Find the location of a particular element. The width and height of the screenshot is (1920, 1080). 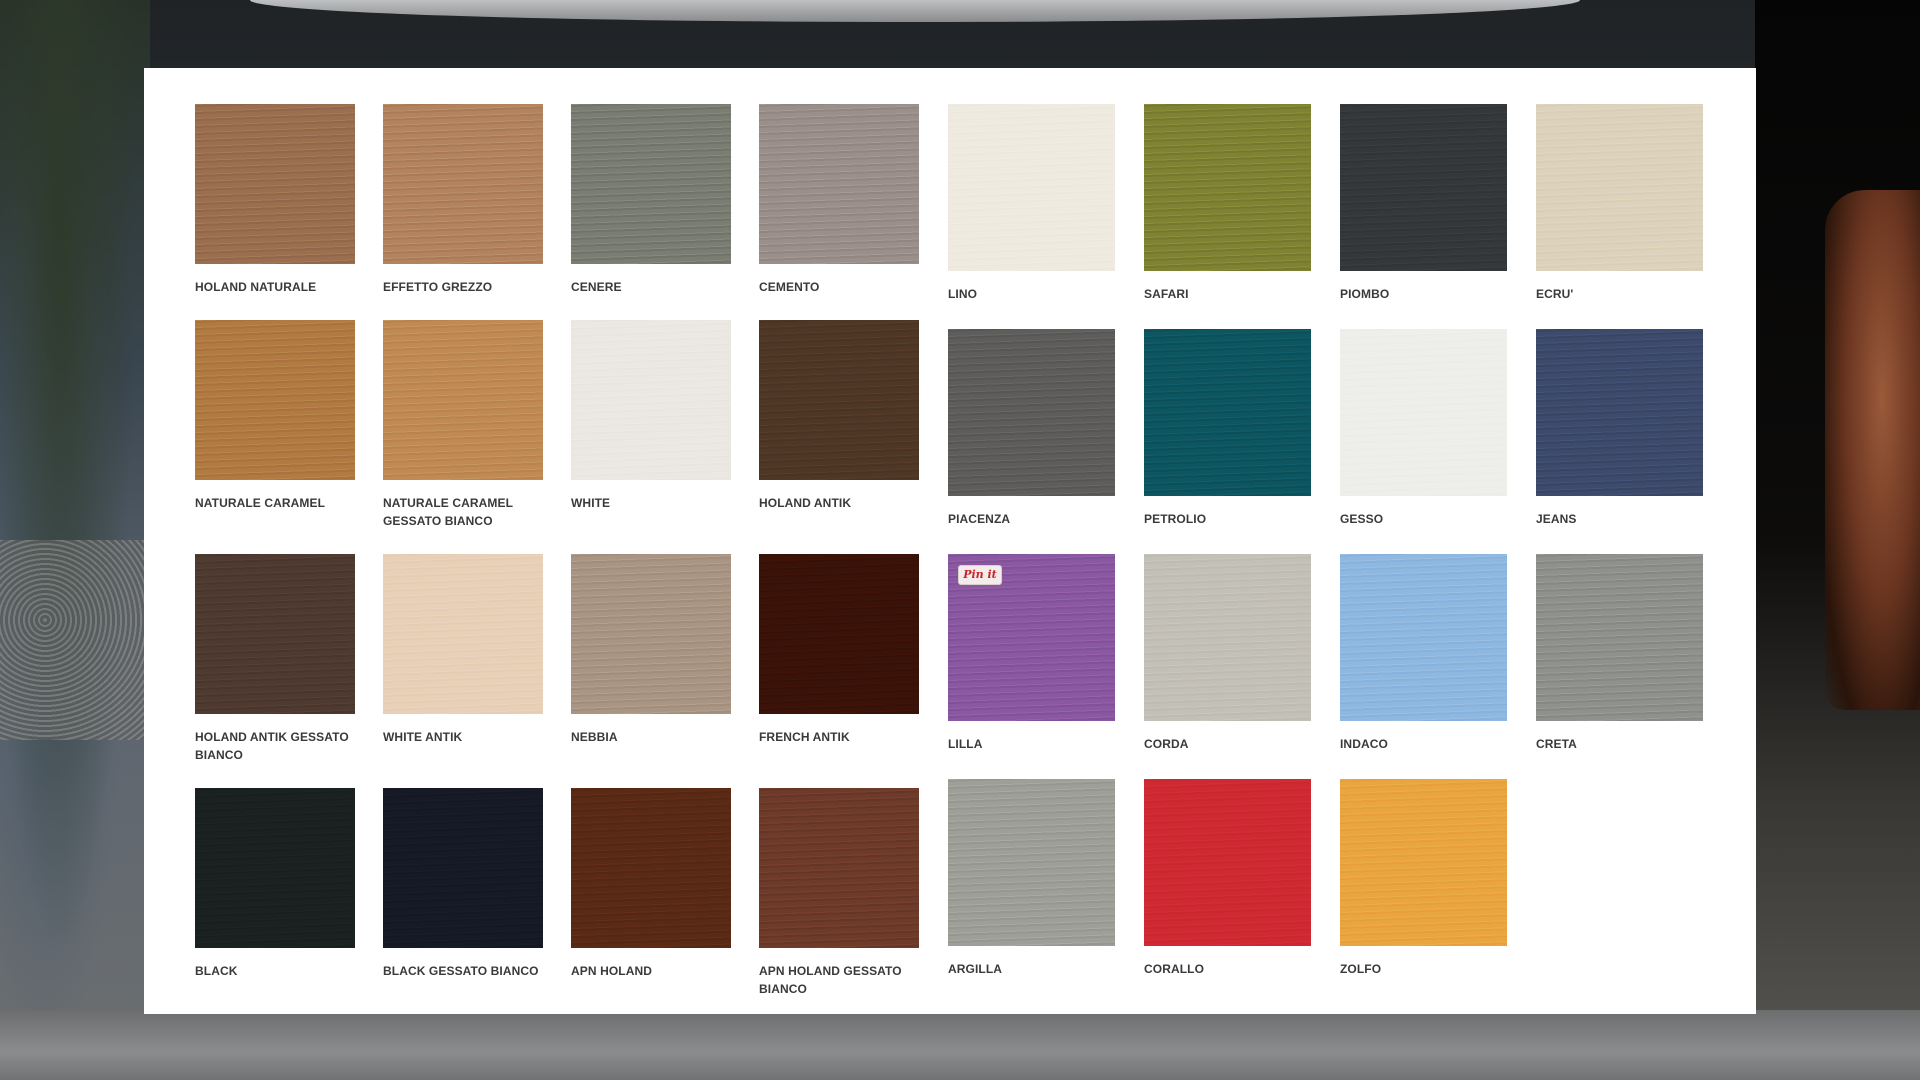

swatch-item: SAFARI is located at coordinates (1227, 216).